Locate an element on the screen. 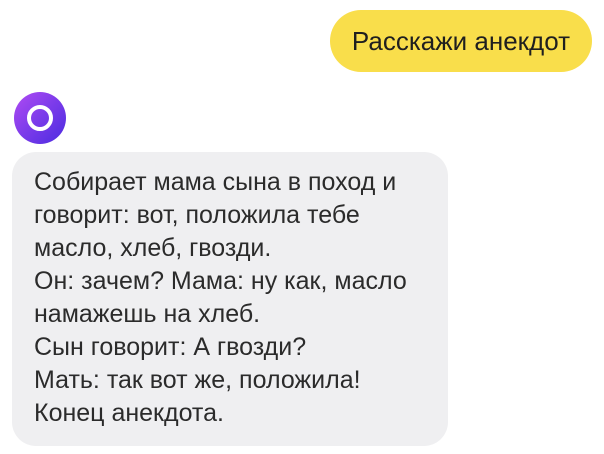 Image resolution: width=604 pixels, height=454 pixels. assistant-message-line: Он: зачем? Мама: ну как, масло is located at coordinates (220, 281).